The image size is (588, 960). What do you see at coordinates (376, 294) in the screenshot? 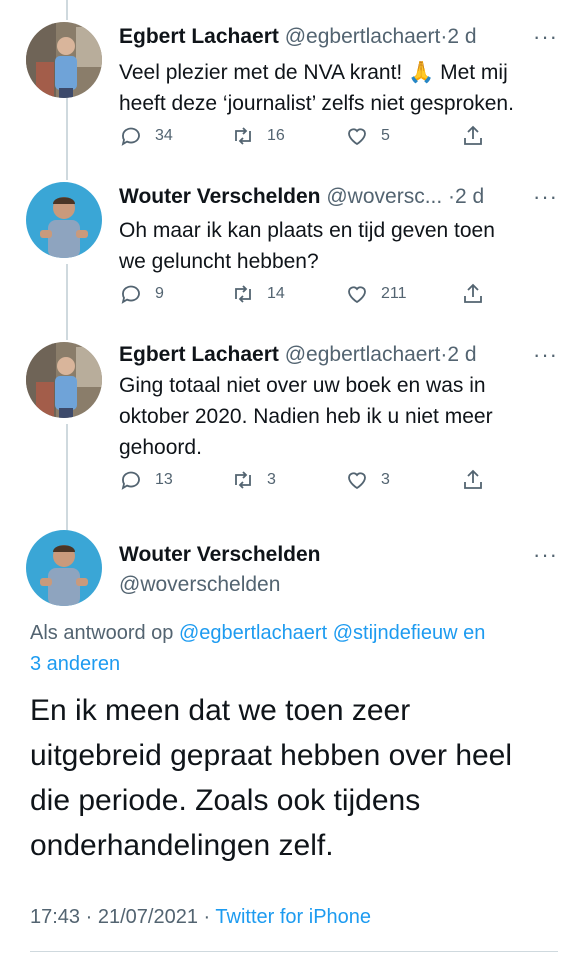
I see `like-button: 211` at bounding box center [376, 294].